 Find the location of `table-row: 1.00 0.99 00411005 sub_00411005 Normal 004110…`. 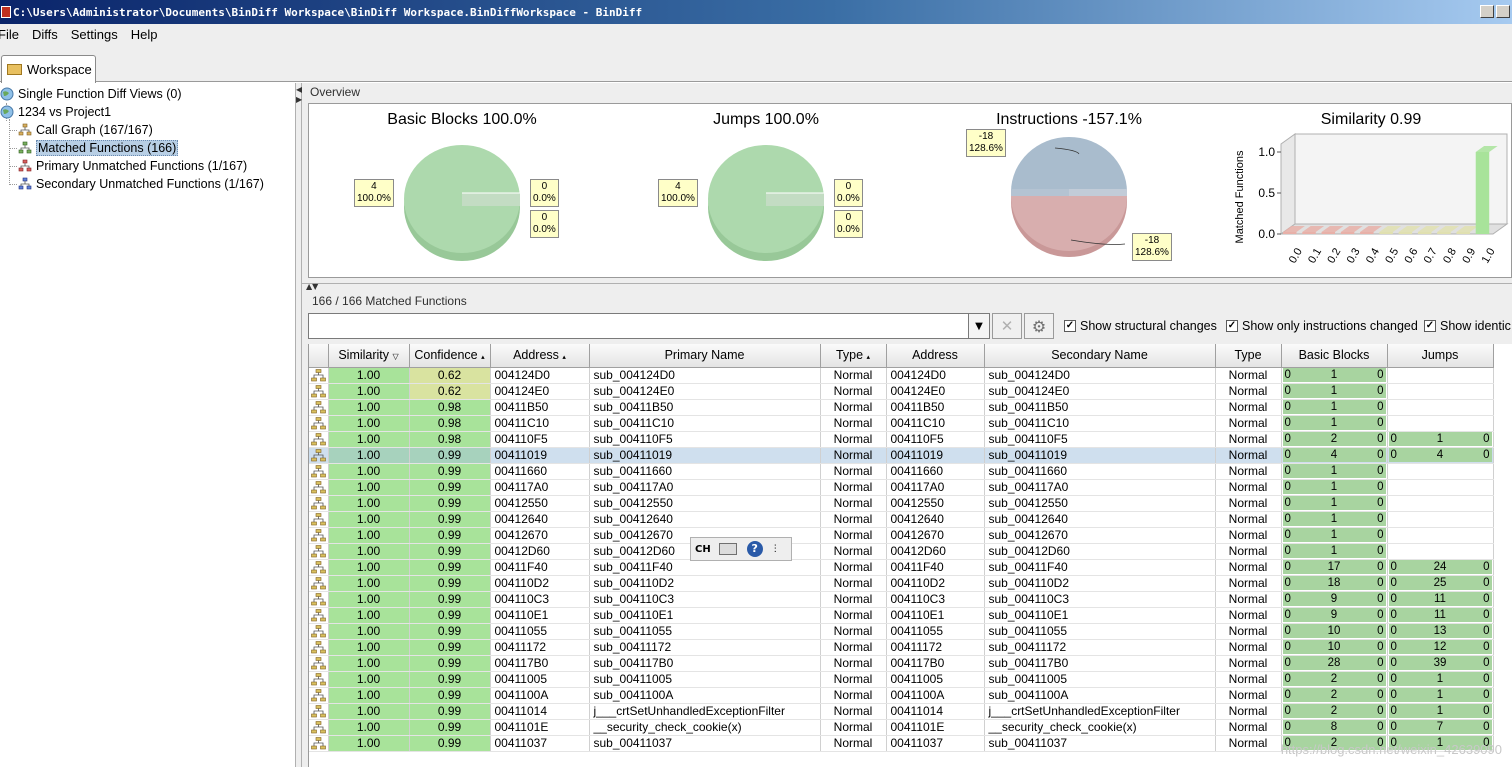

table-row: 1.00 0.99 00411005 sub_00411005 Normal 004110… is located at coordinates (901, 679).